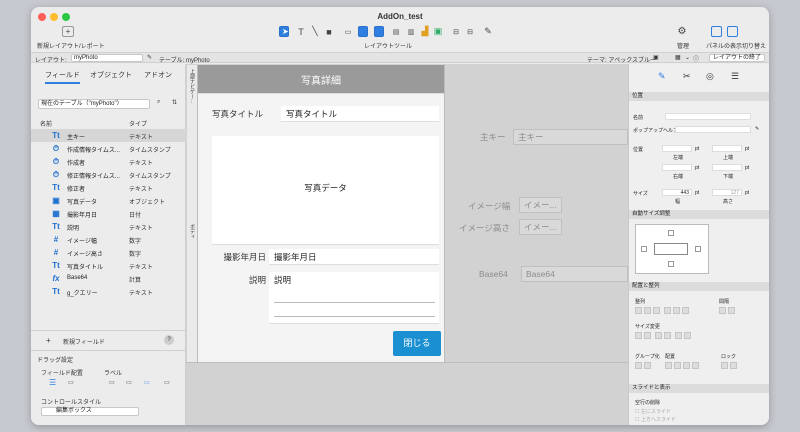 The height and width of the screenshot is (432, 800). I want to click on new-field-button: 新規フィールド, so click(84, 341).